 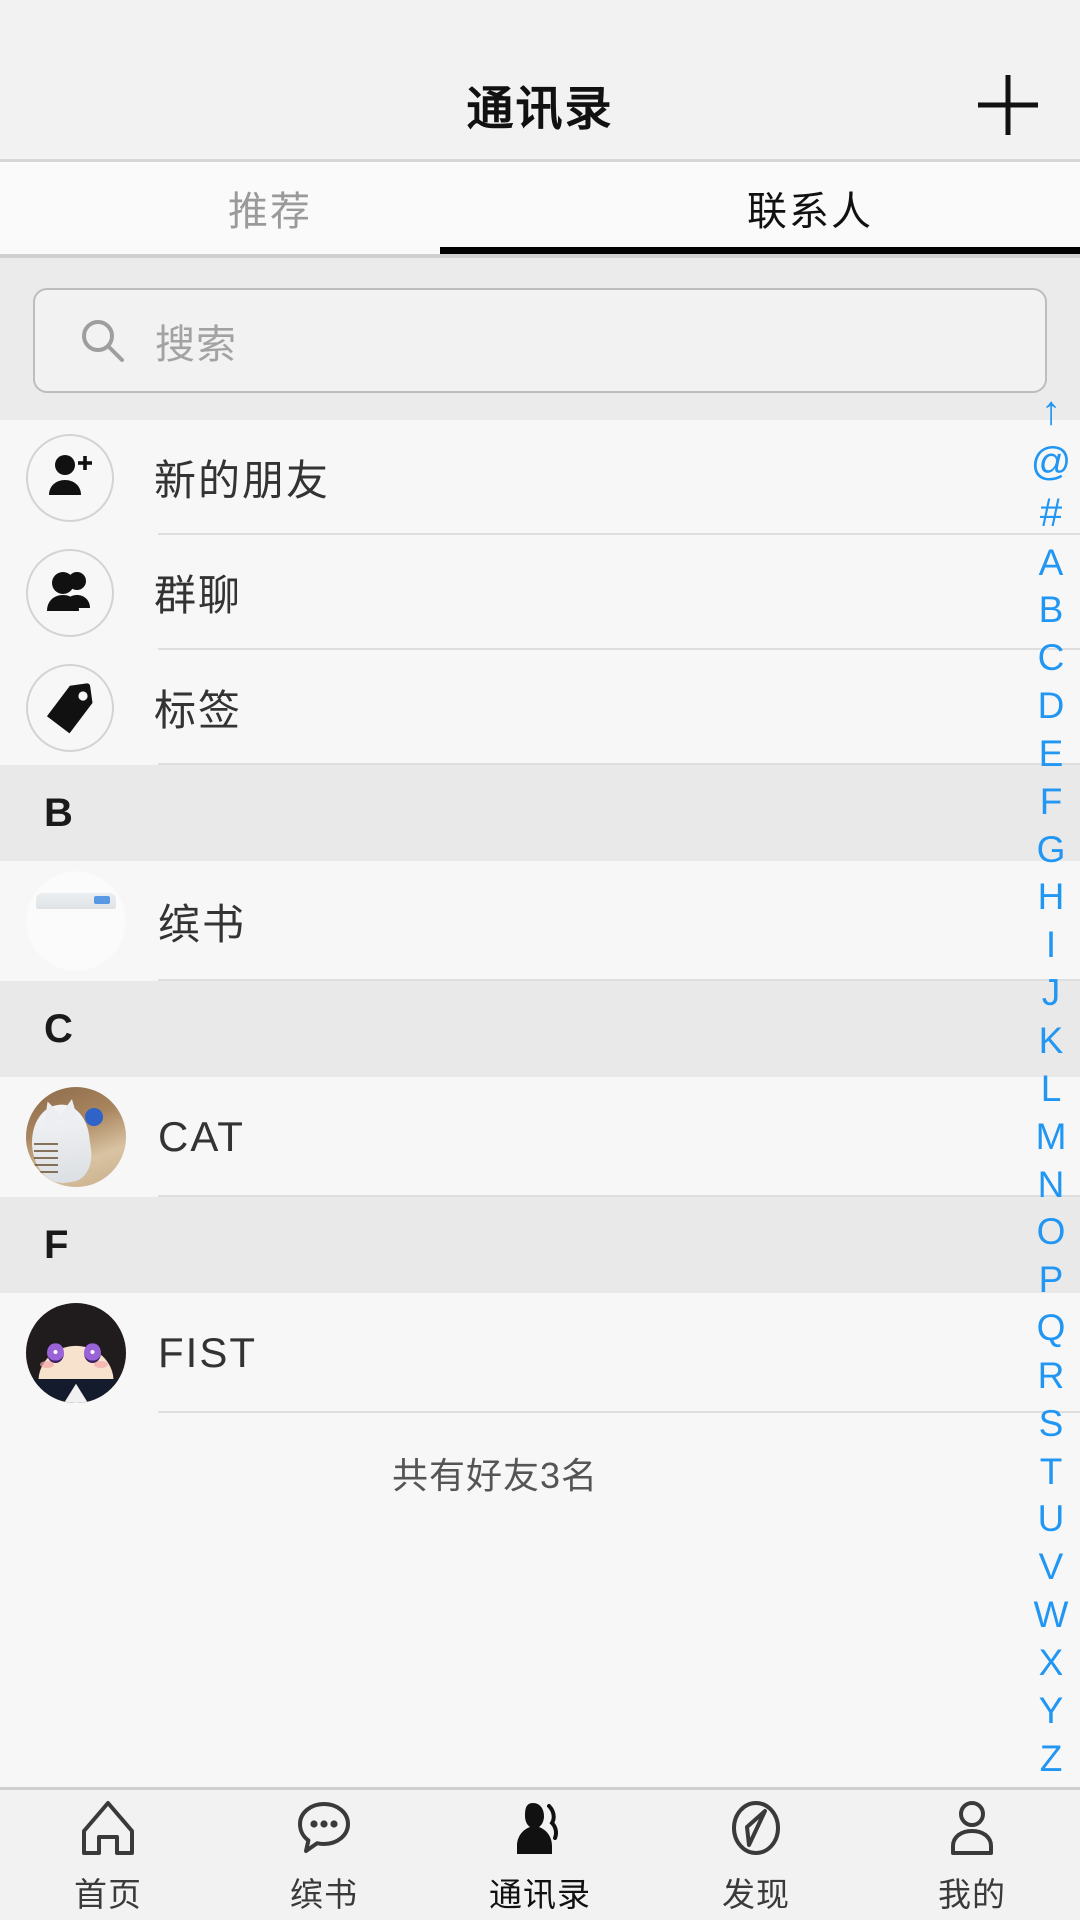 What do you see at coordinates (1051, 609) in the screenshot?
I see `alpha-index-item: B` at bounding box center [1051, 609].